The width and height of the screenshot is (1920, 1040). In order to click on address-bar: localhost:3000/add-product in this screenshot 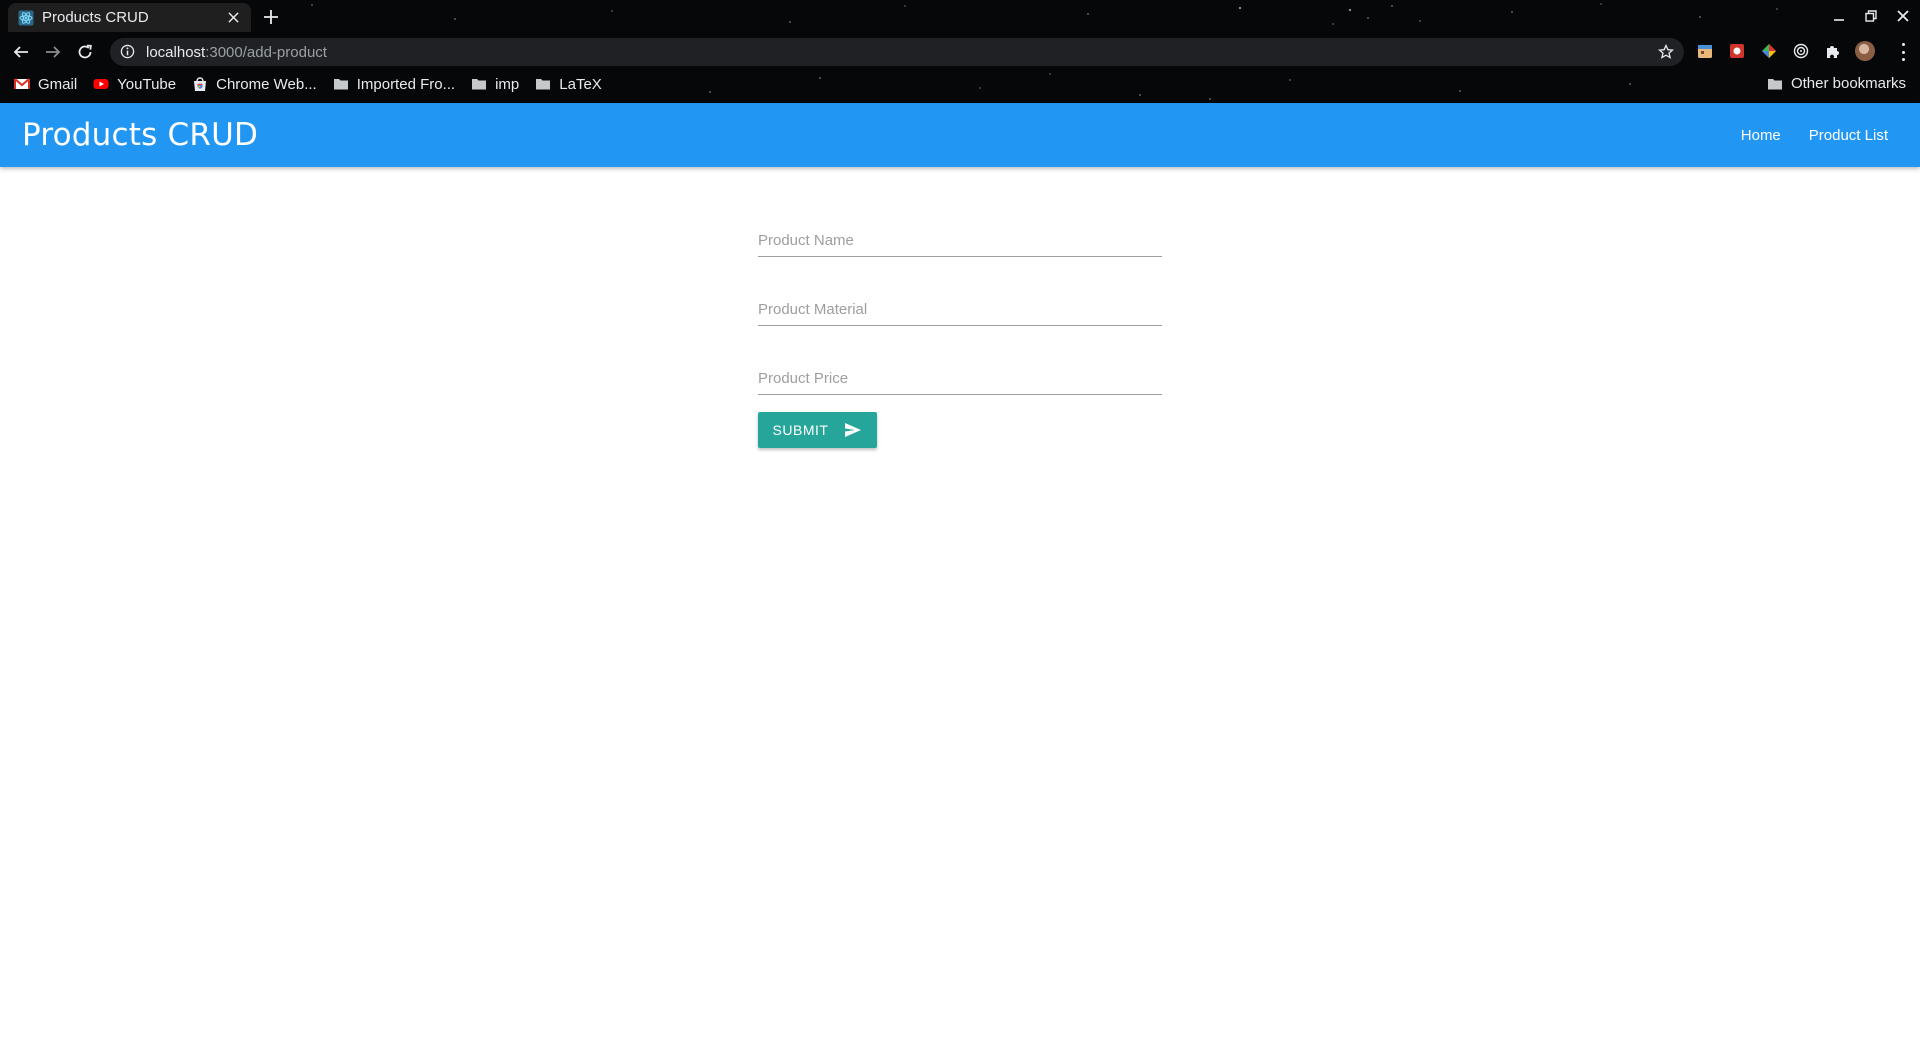, I will do `click(897, 52)`.